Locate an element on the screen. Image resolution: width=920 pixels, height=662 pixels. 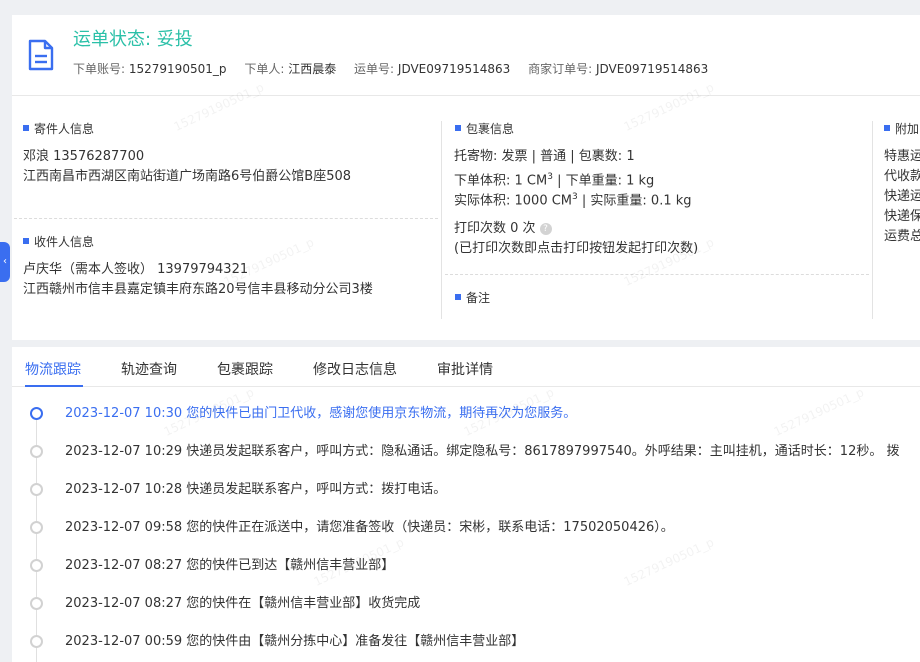
timeline-text: 2023-12-07 10:28 快递员发起联系客户，呼叫方式：拨打电话。 is located at coordinates (256, 489).